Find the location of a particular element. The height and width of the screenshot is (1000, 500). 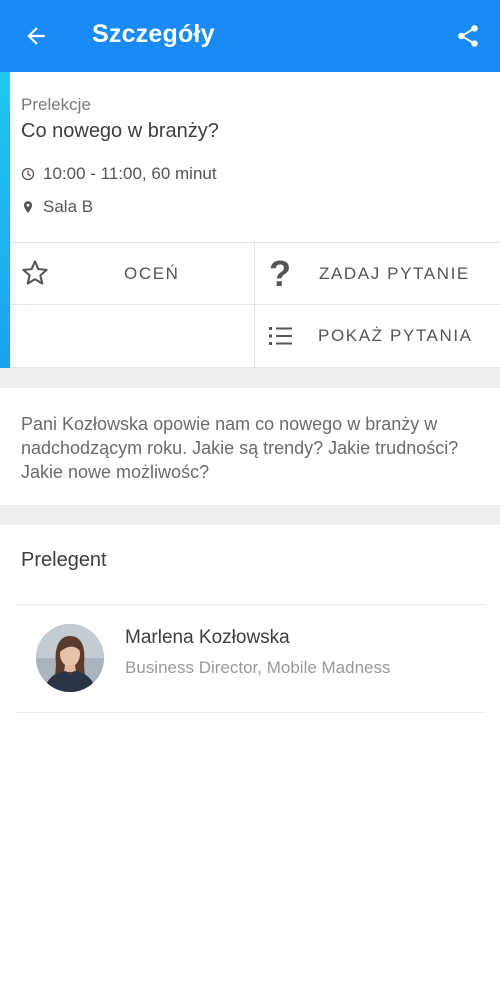

session-time-text: 10:00 - 11:00, 60 minut is located at coordinates (130, 173).